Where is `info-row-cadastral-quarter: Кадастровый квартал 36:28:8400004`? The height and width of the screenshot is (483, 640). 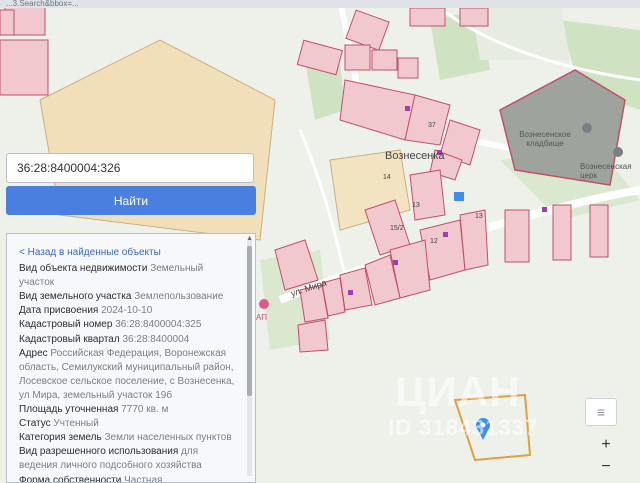
info-row-cadastral-quarter: Кадастровый квартал 36:28:8400004 is located at coordinates (128, 340).